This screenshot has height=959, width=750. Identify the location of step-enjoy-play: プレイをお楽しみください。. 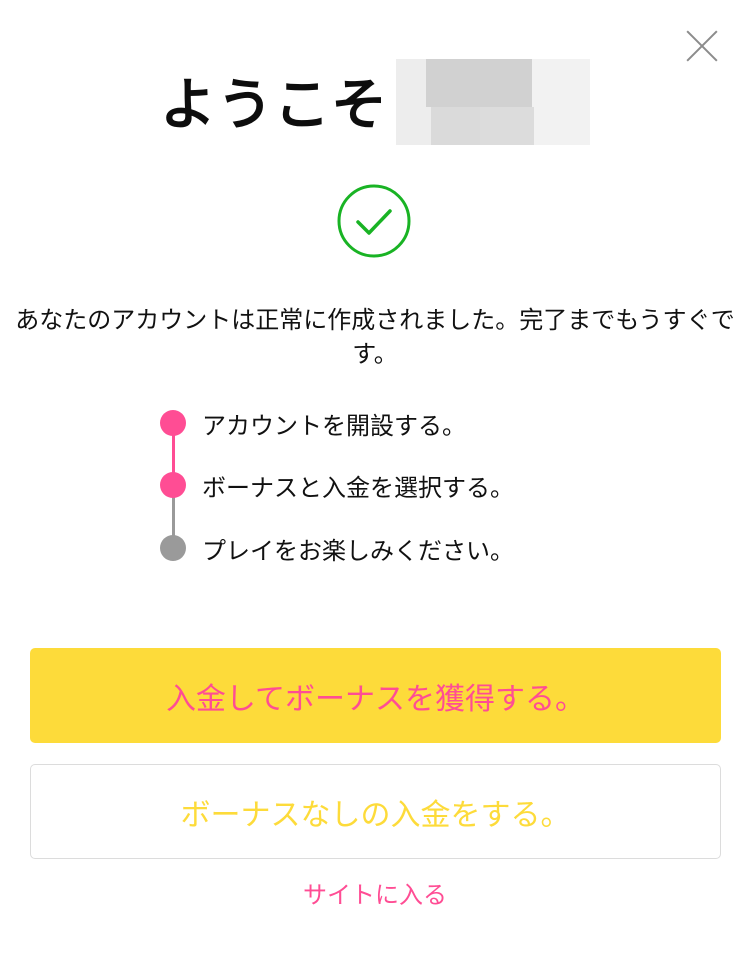
(337, 549).